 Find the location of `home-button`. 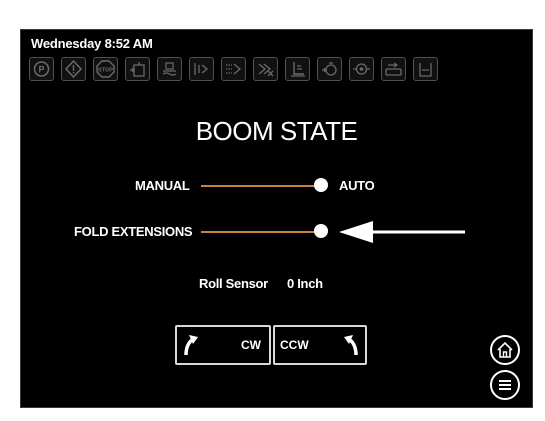

home-button is located at coordinates (505, 350).